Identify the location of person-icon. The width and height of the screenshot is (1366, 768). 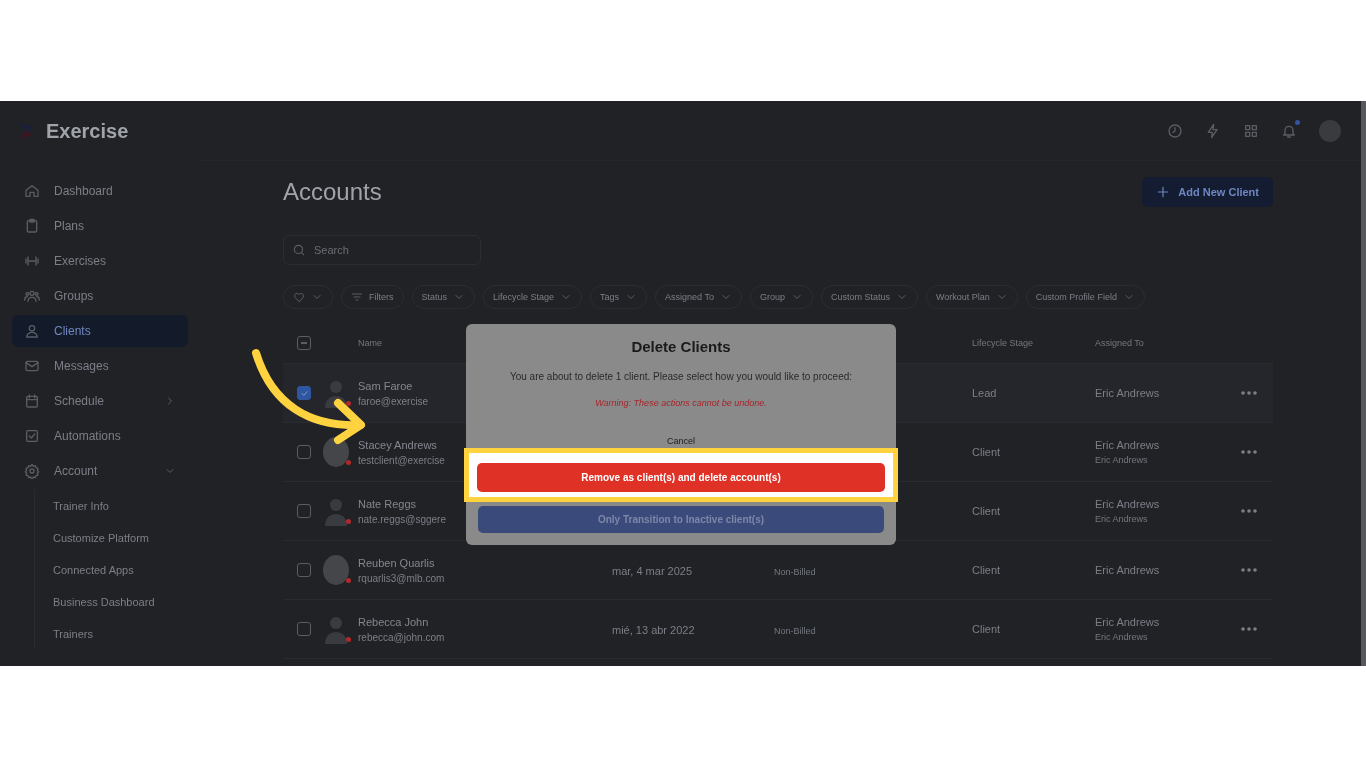
(32, 331).